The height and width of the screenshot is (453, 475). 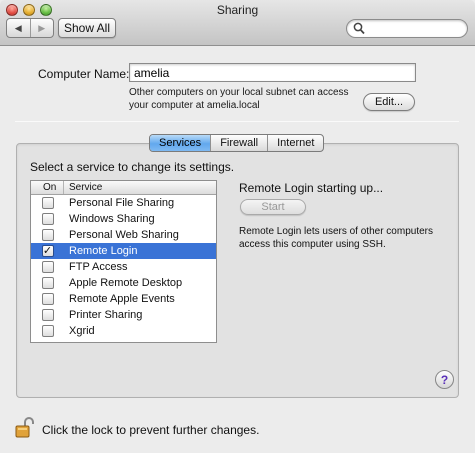 I want to click on help-button: ?, so click(x=444, y=379).